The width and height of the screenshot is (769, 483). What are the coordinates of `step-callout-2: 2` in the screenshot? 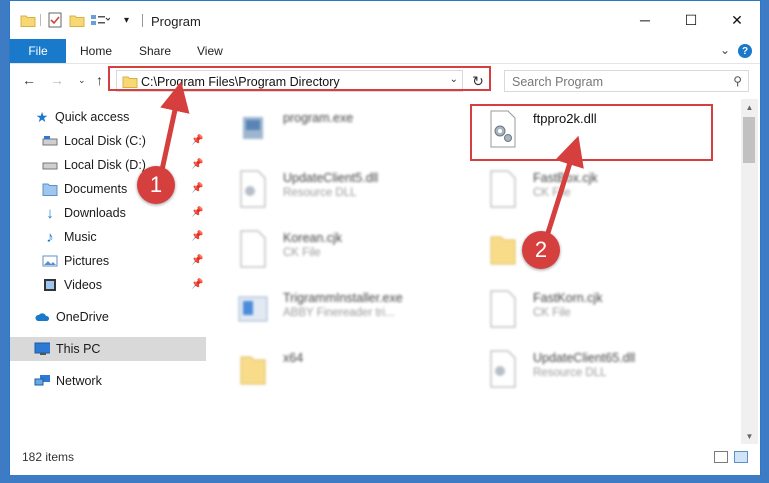 It's located at (541, 250).